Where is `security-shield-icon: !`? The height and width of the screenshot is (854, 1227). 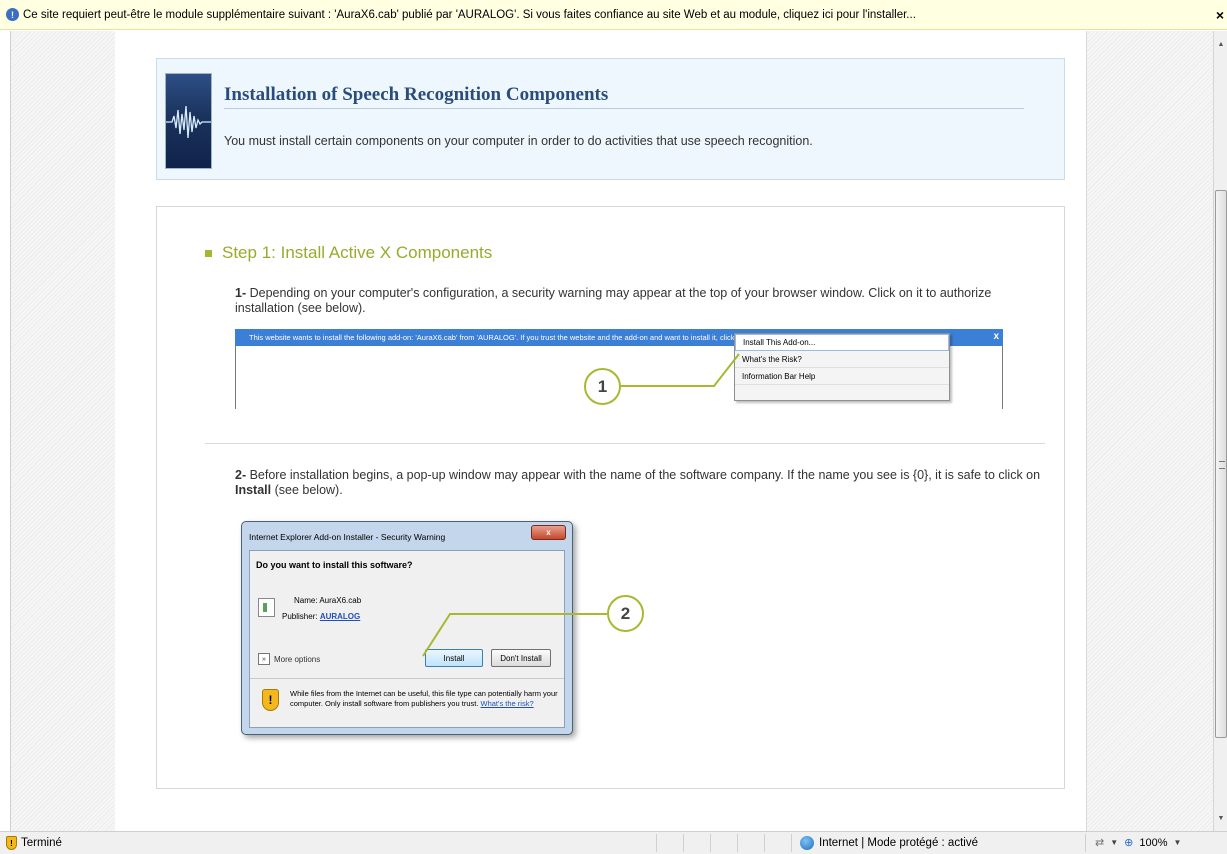 security-shield-icon: ! is located at coordinates (11, 843).